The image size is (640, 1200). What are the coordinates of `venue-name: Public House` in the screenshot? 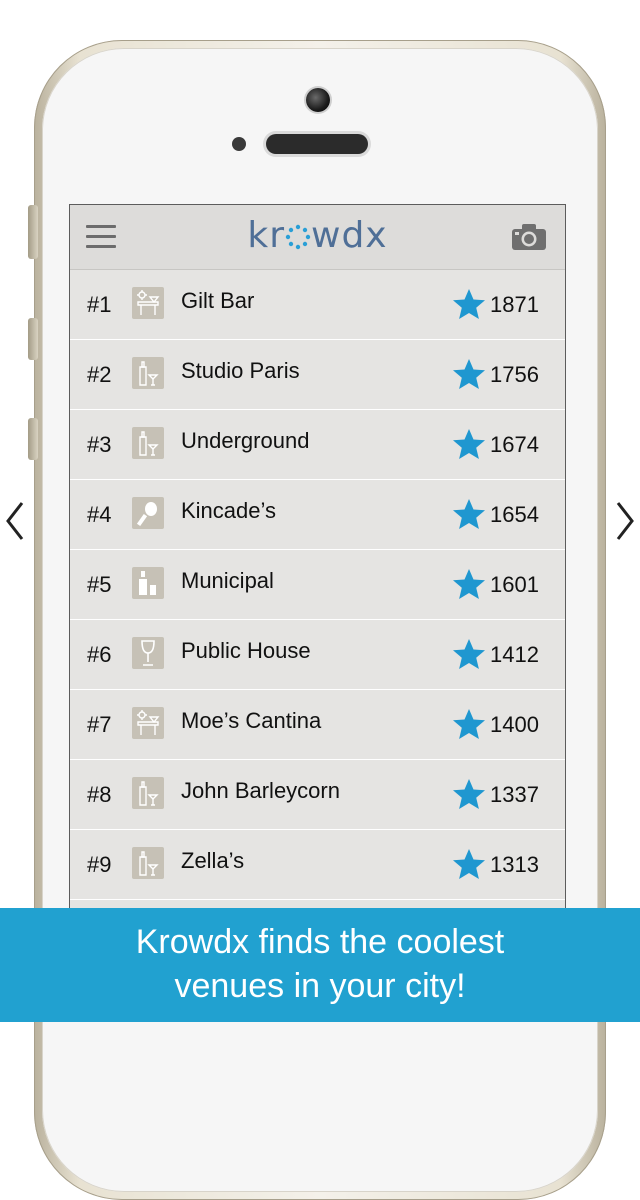 It's located at (246, 650).